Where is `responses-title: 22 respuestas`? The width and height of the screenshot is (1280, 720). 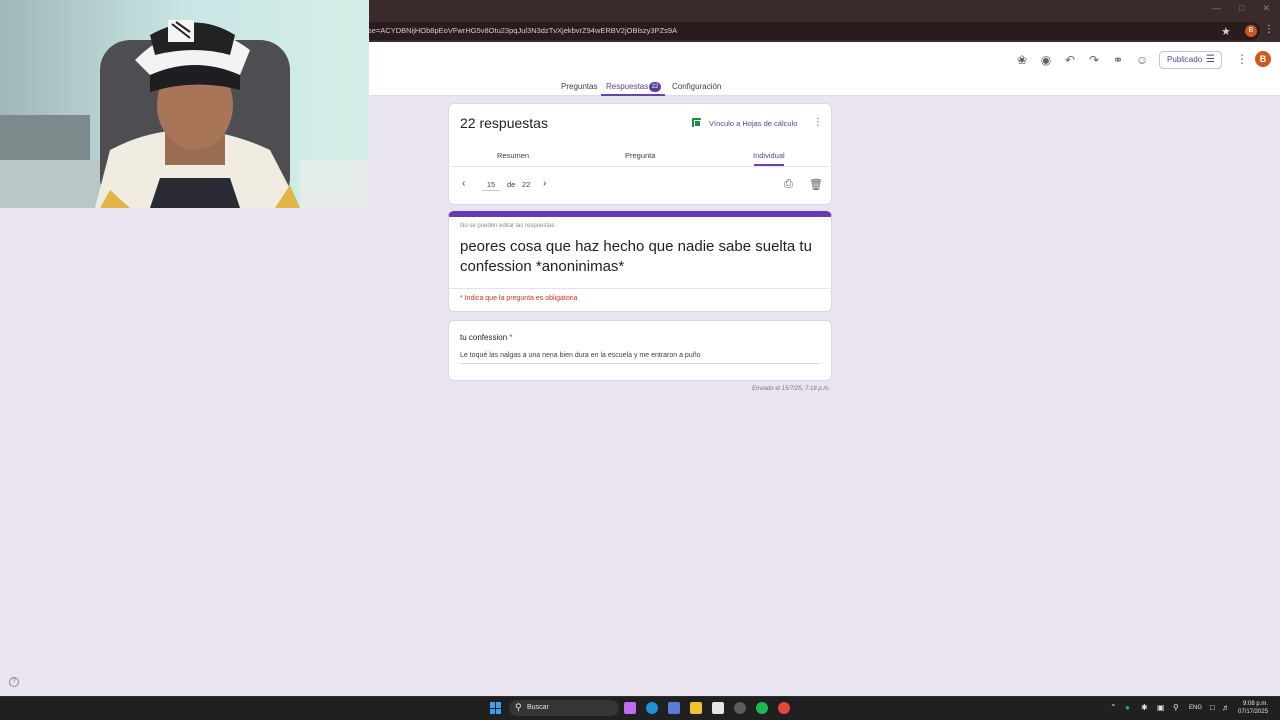
responses-title: 22 respuestas is located at coordinates (504, 123).